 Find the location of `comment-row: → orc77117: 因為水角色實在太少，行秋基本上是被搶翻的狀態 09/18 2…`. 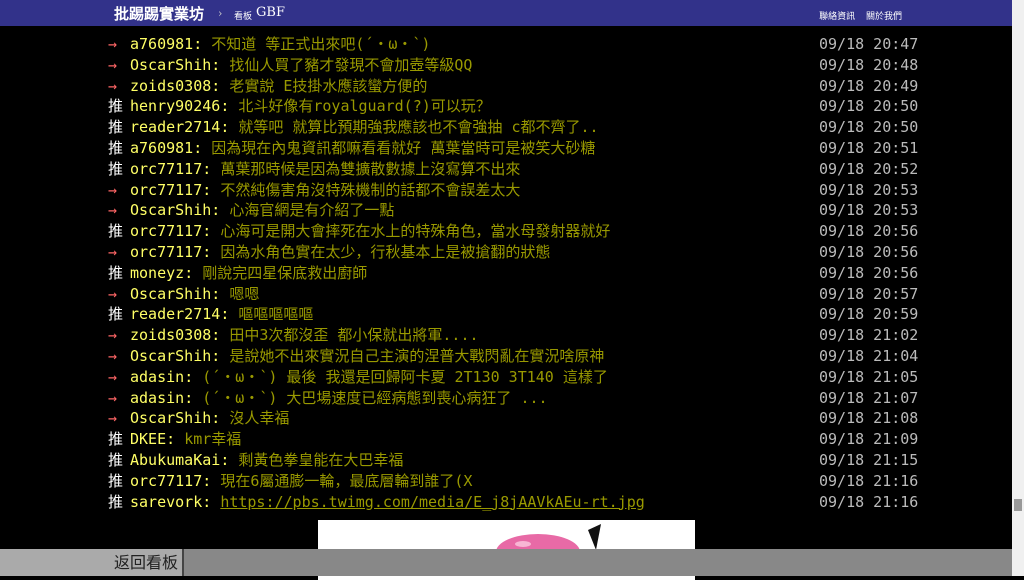

comment-row: → orc77117: 因為水角色實在太少，行秋基本上是被搶翻的狀態 09/18 2… is located at coordinates (513, 252).